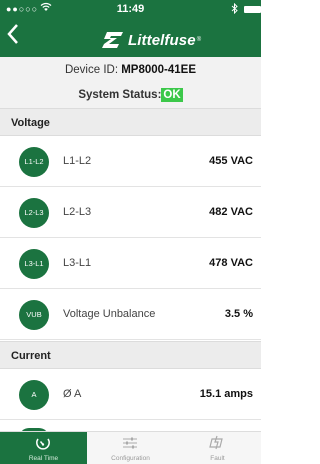 This screenshot has width=320, height=464. Describe the element at coordinates (34, 315) in the screenshot. I see `vub-icon: VUB` at that location.